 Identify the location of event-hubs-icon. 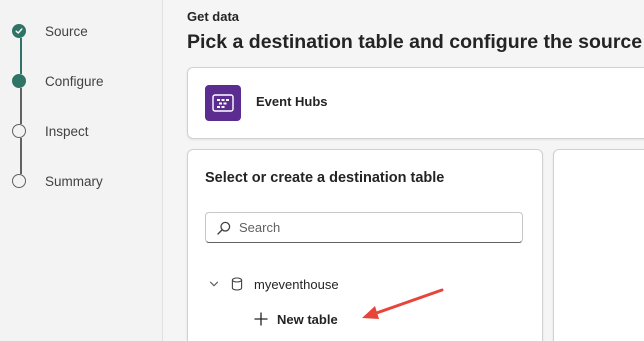
(223, 103).